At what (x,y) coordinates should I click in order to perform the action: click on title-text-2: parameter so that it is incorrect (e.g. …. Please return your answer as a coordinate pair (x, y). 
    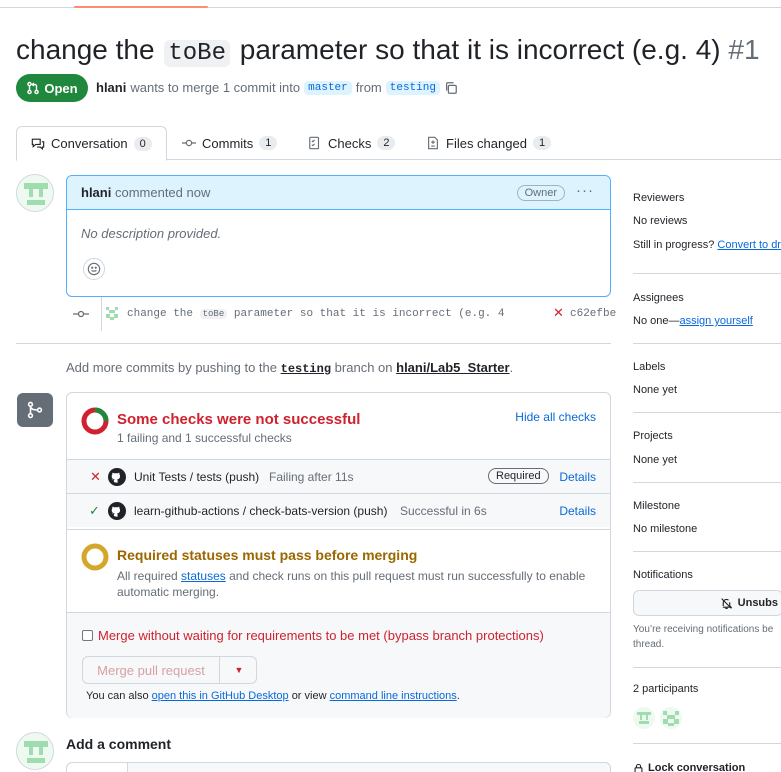
    Looking at the image, I should click on (480, 49).